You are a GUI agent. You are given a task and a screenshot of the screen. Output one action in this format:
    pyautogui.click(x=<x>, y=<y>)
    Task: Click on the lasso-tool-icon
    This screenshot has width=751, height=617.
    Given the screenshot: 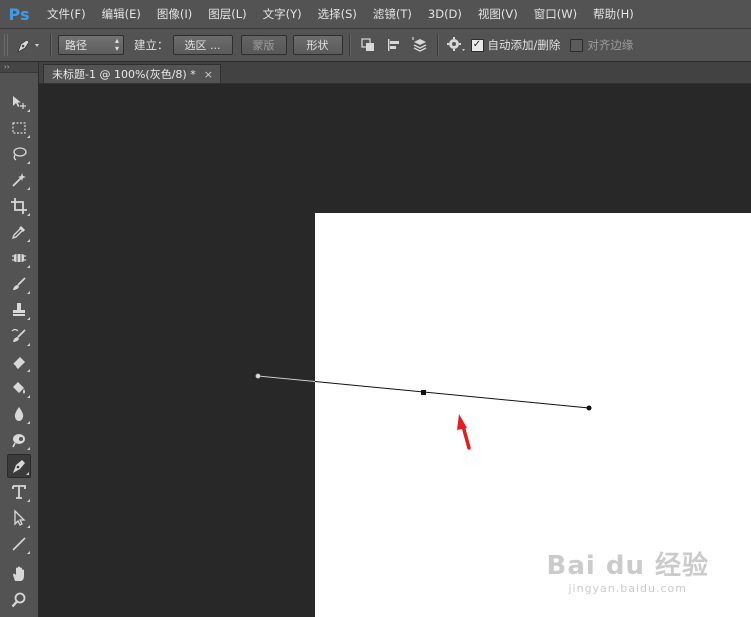 What is the action you would take?
    pyautogui.click(x=20, y=154)
    